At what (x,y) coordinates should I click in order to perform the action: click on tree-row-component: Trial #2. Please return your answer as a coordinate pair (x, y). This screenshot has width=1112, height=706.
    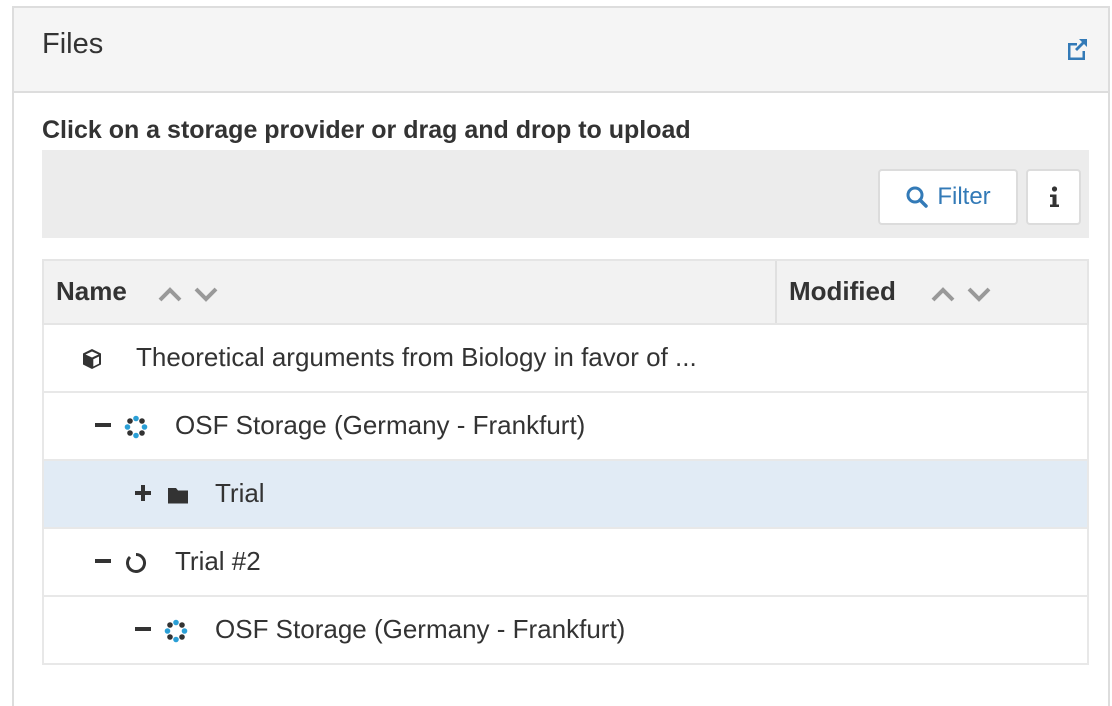
    Looking at the image, I should click on (565, 563).